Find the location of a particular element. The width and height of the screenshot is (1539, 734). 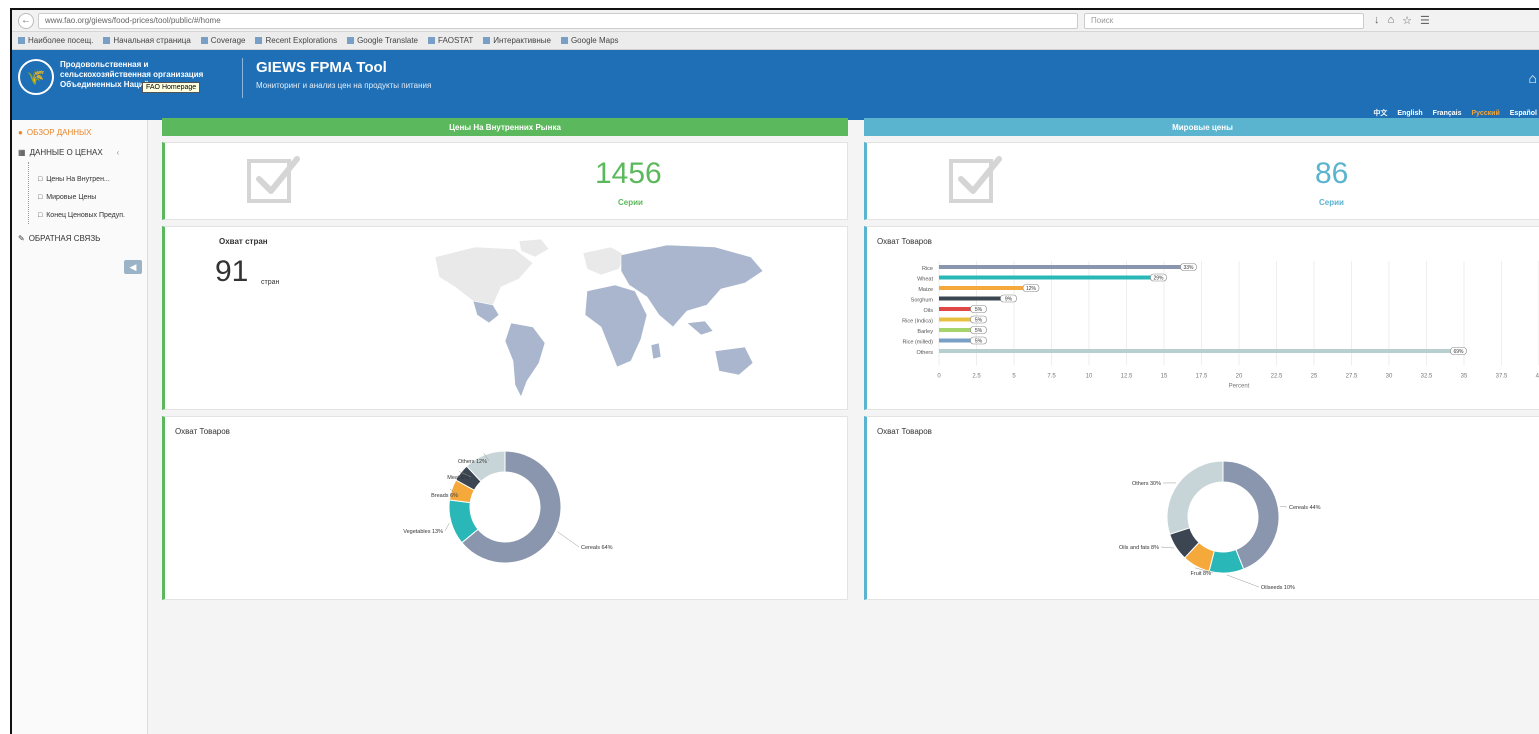

countries-count: 91 is located at coordinates (232, 271).